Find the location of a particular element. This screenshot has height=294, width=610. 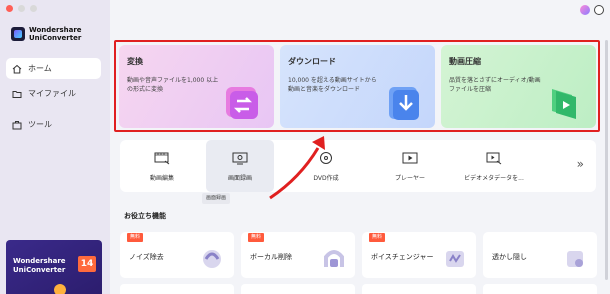

brand-line1: Wondershare is located at coordinates (55, 30).